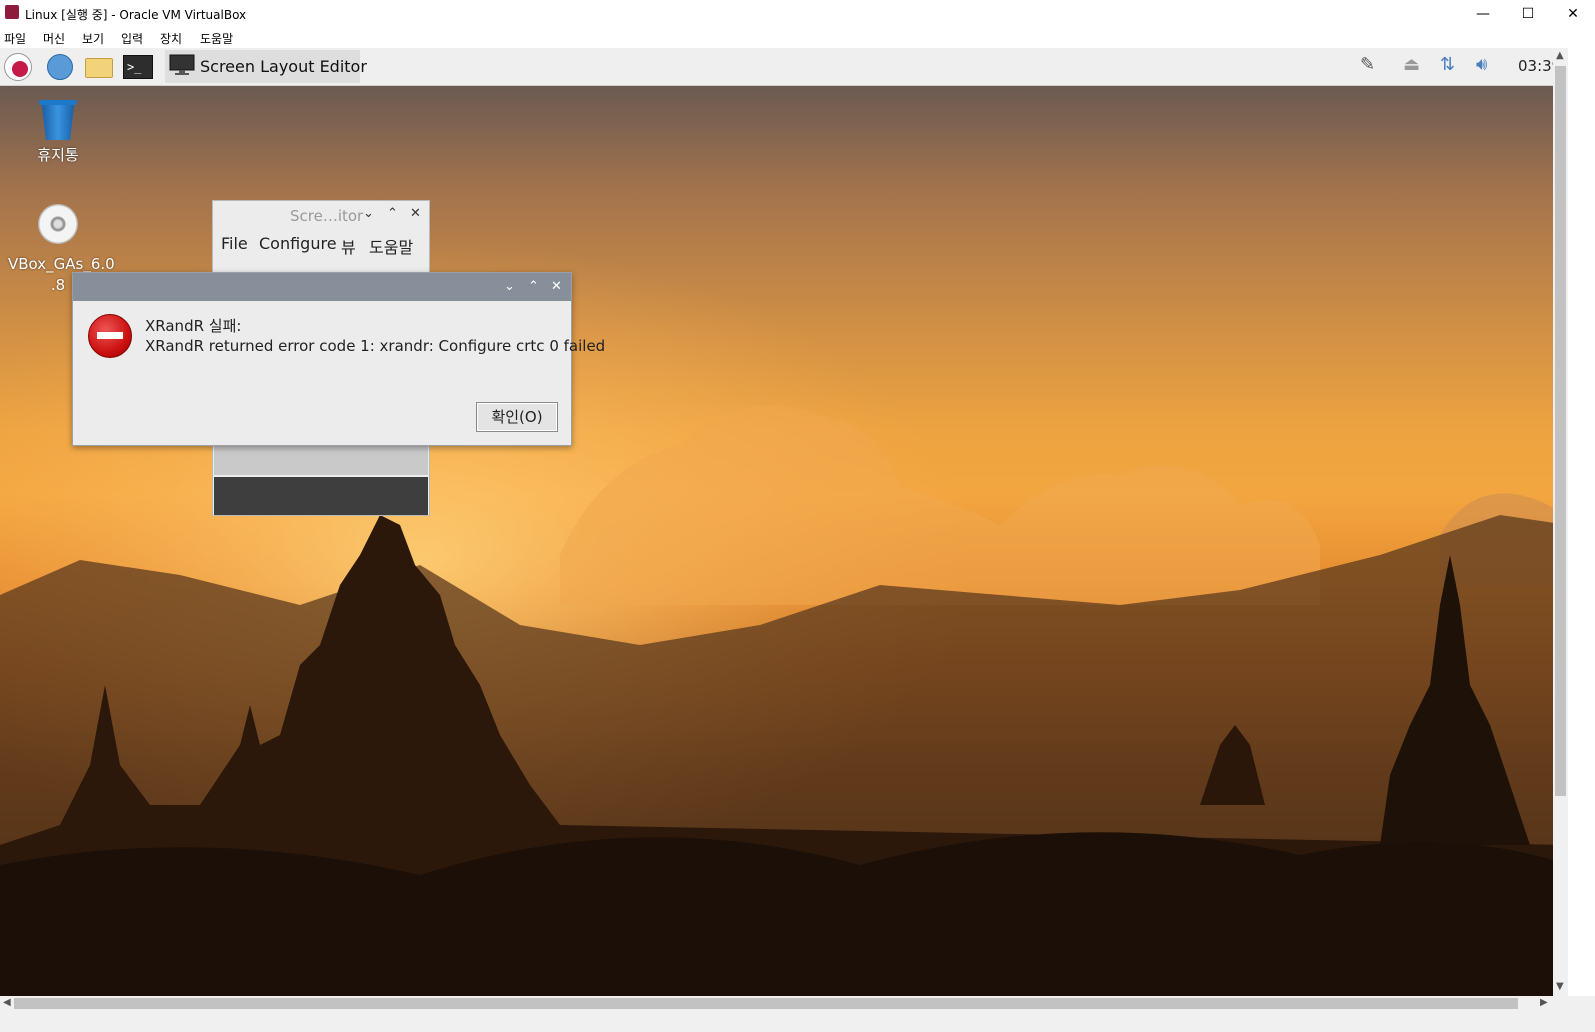 This screenshot has width=1595, height=1032. I want to click on editor-title: Scre…itor, so click(327, 216).